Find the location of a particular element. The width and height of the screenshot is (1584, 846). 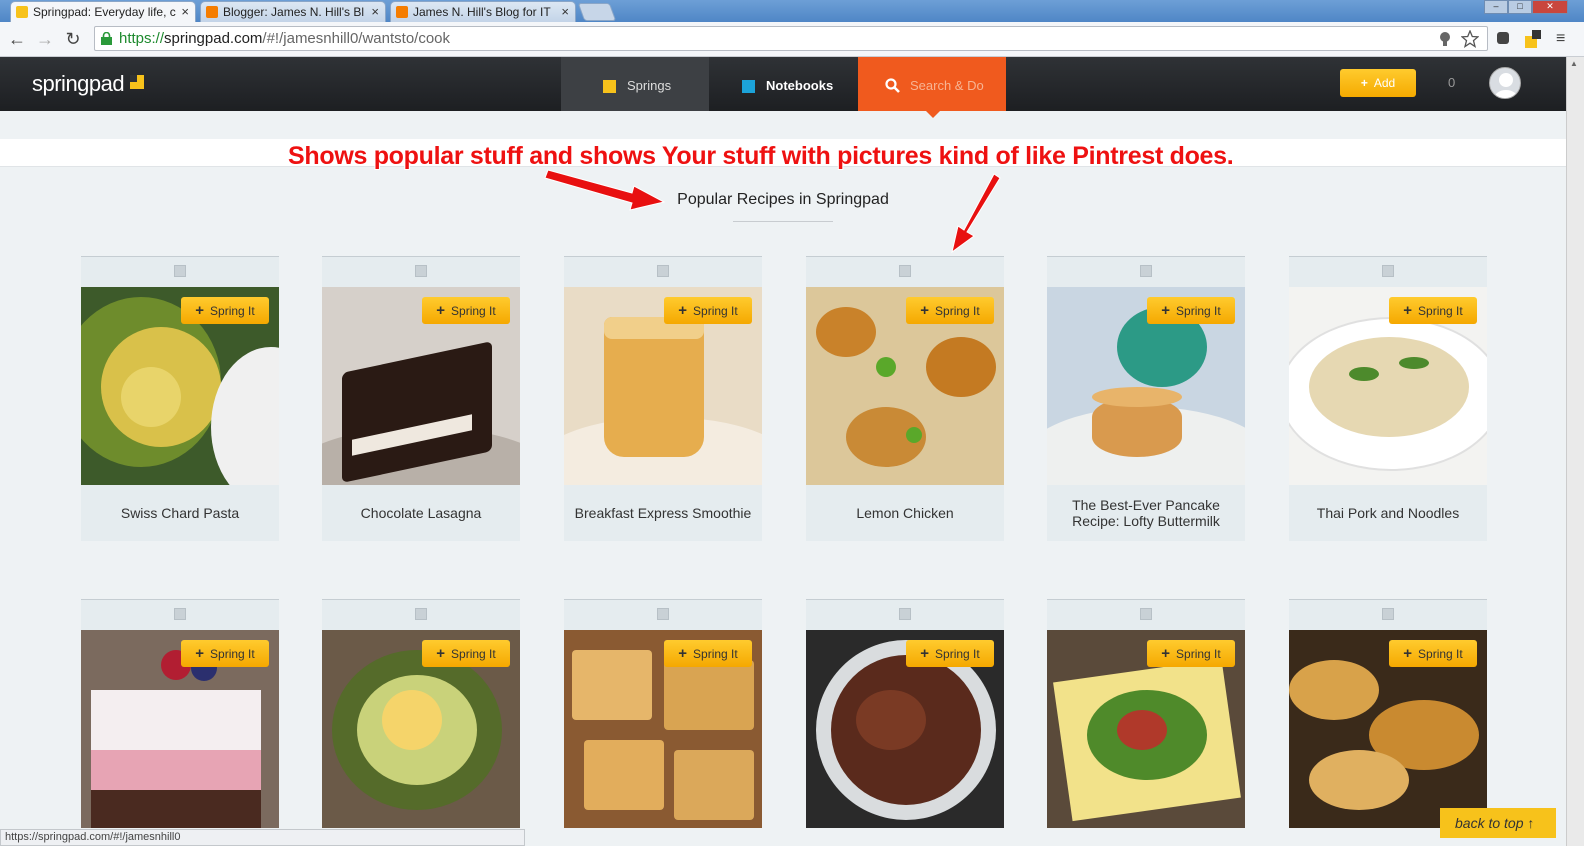

back-to-top-button: back to top ↑ is located at coordinates (1498, 823).